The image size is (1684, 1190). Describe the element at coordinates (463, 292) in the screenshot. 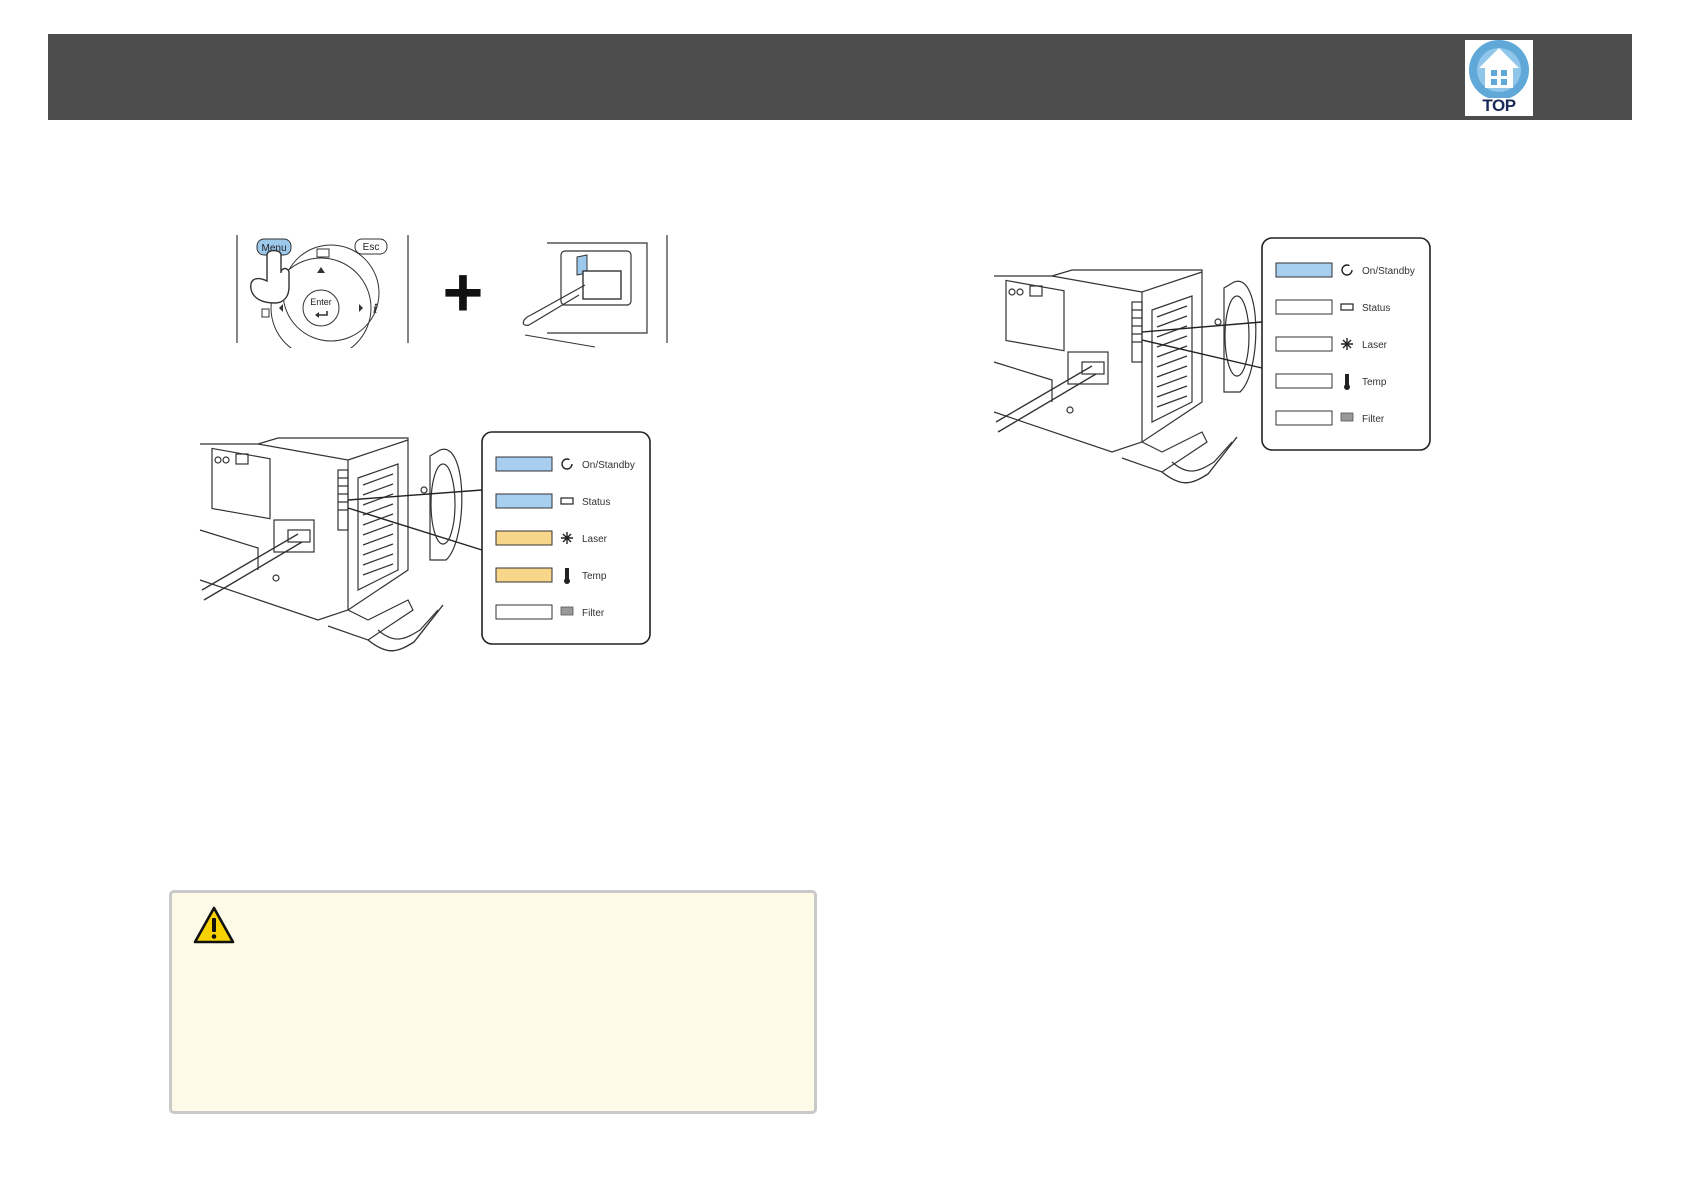

I see `plus-symbol: +` at that location.